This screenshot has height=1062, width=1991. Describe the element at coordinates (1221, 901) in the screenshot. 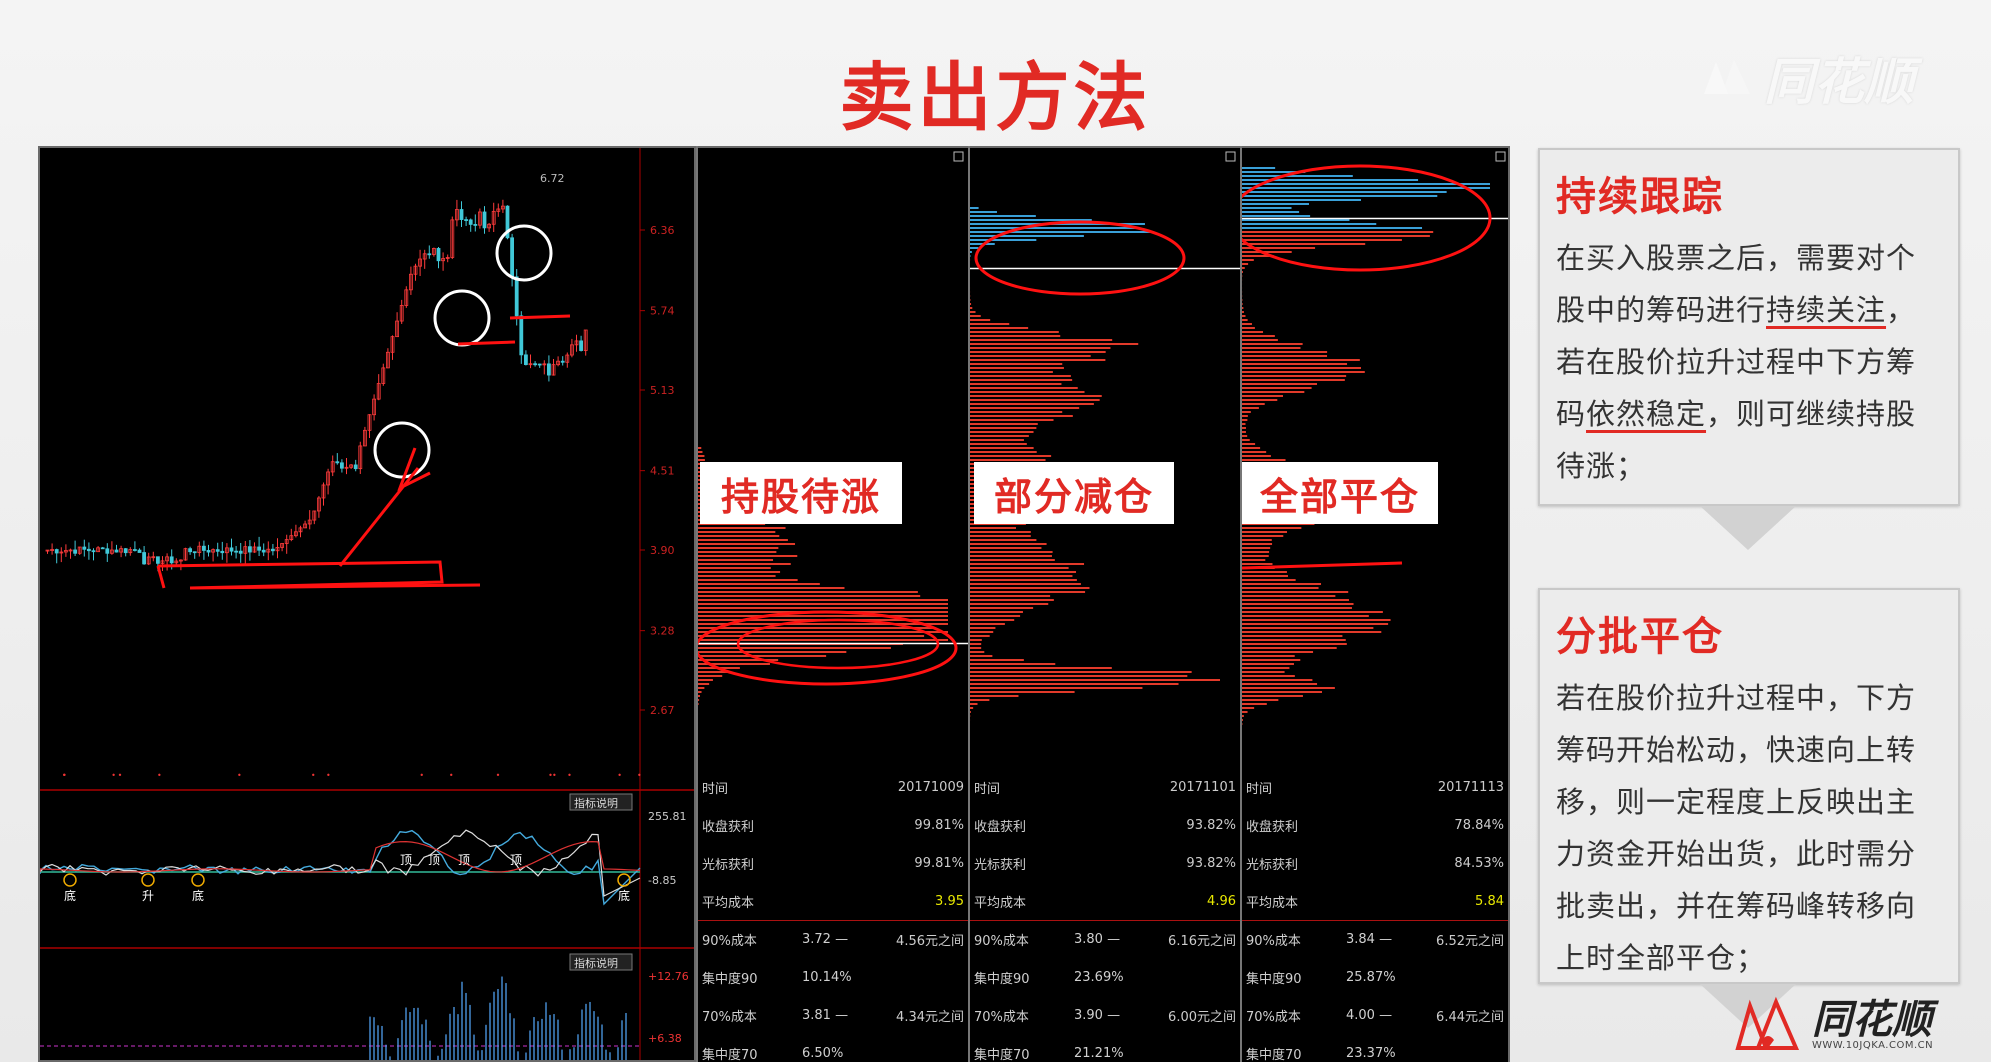

I see `stat-value: 4.96` at that location.